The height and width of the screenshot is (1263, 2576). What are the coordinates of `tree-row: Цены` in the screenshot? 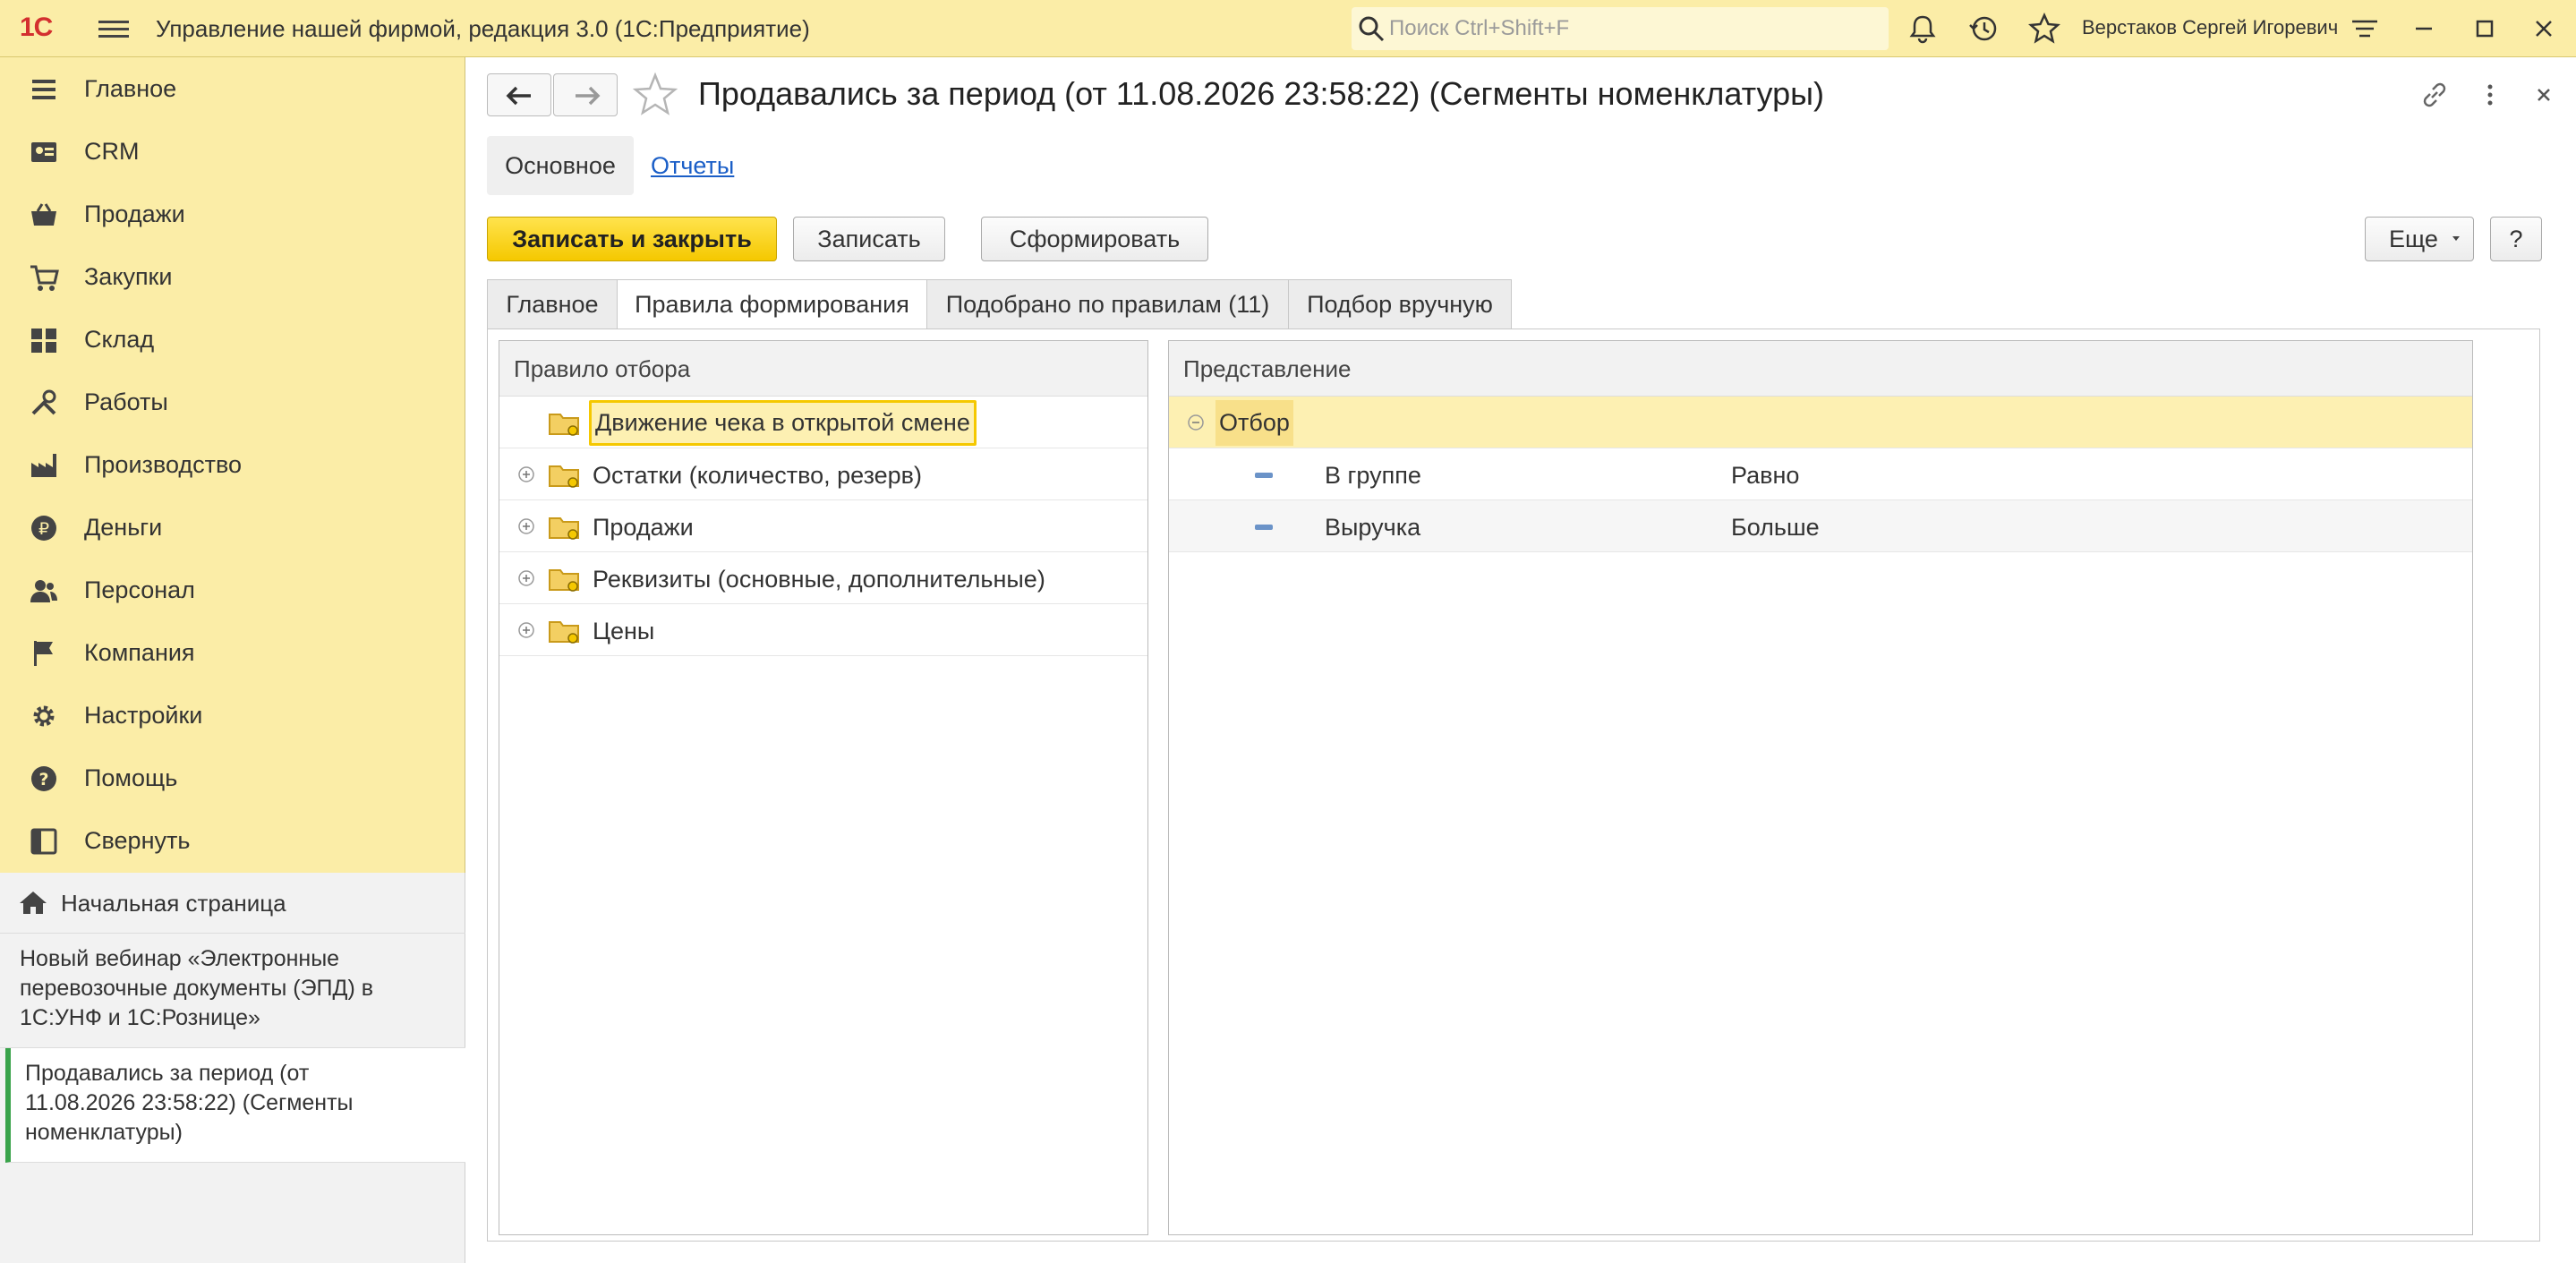 It's located at (823, 630).